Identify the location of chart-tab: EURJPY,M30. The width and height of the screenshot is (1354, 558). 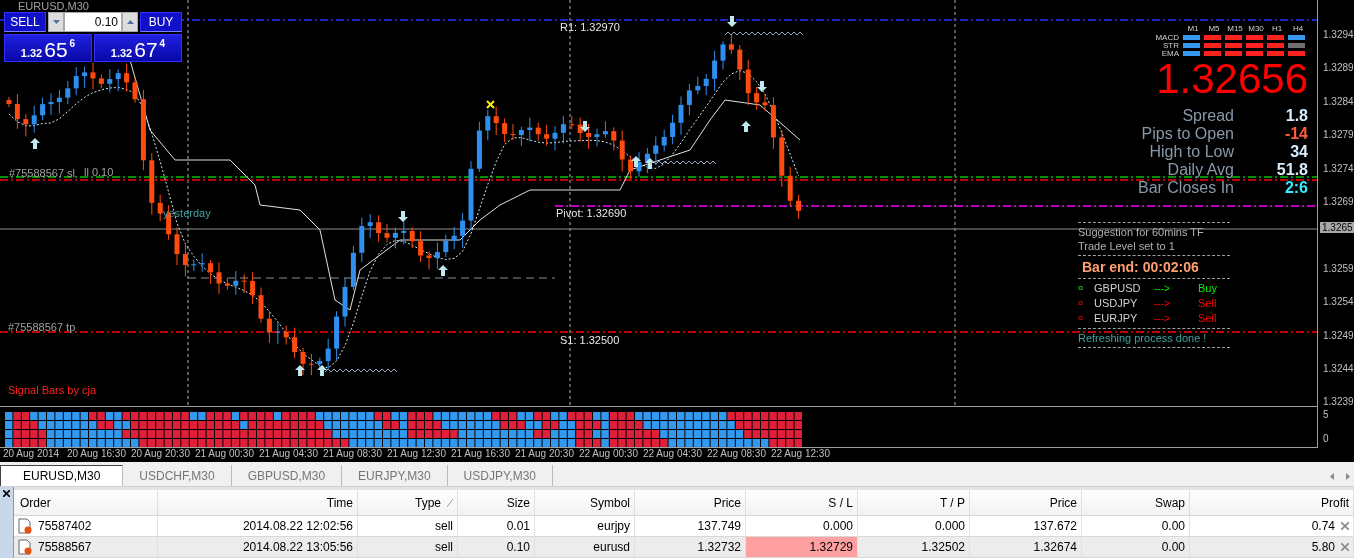
(395, 475).